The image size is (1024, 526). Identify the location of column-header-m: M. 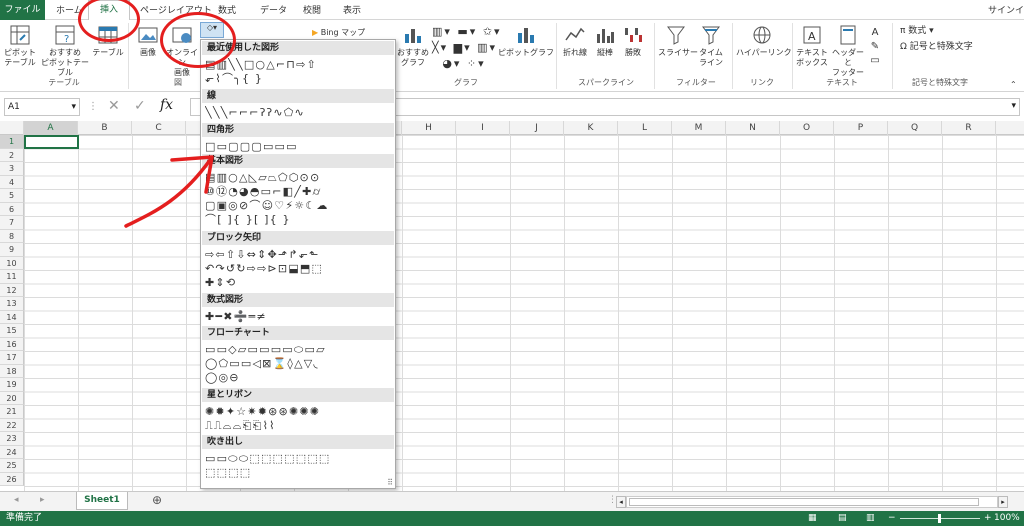
(699, 128).